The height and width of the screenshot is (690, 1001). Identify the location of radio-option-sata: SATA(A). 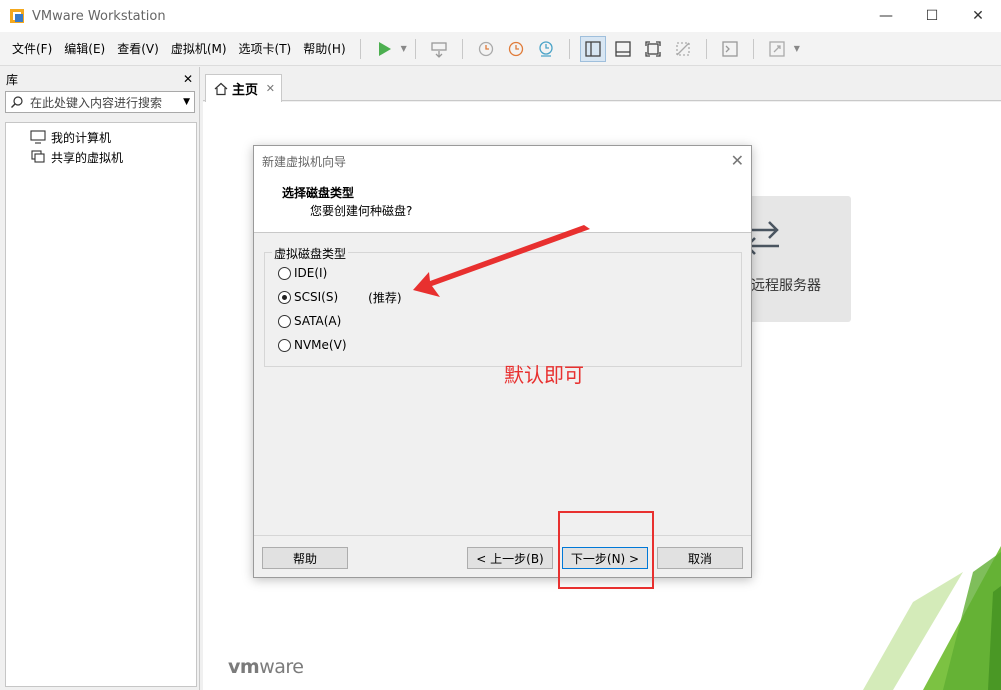
(309, 321).